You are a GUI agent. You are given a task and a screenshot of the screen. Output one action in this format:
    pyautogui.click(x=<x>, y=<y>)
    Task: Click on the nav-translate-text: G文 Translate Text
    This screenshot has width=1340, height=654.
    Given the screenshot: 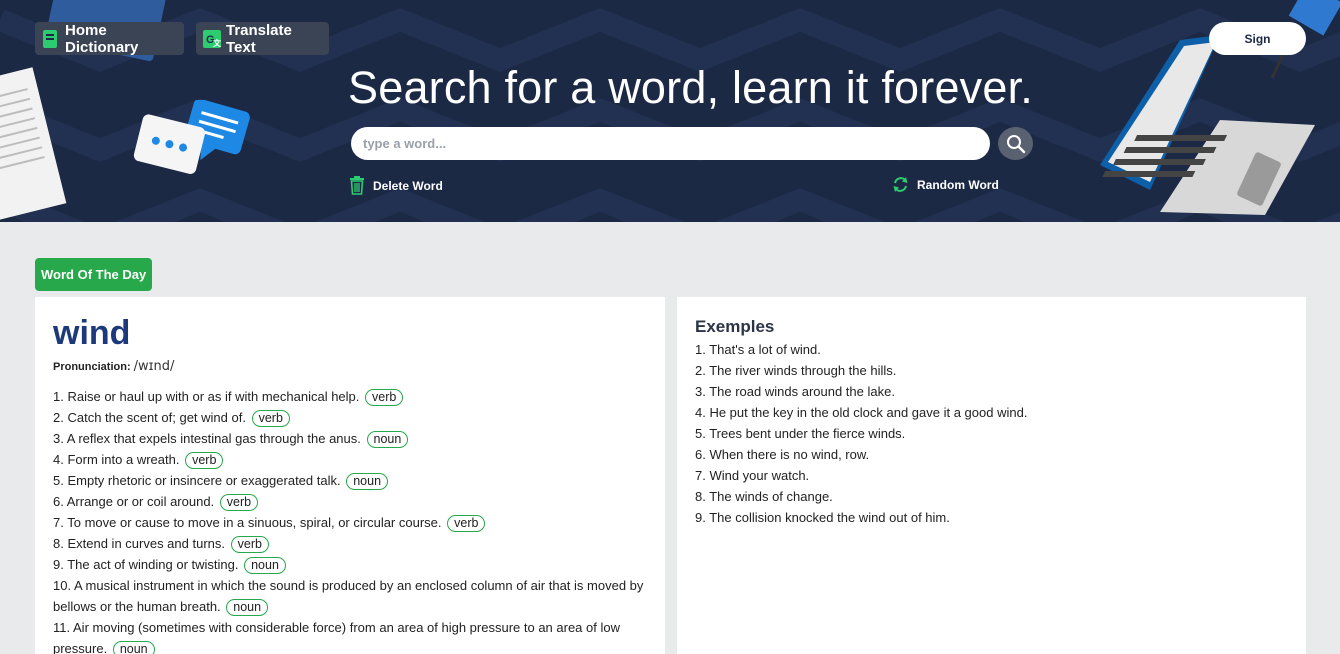 What is the action you would take?
    pyautogui.click(x=262, y=38)
    